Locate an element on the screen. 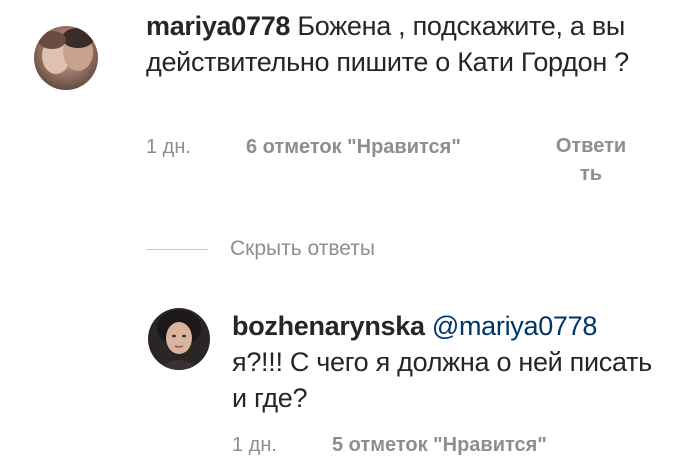 The image size is (690, 468). reply-username: bozhenarynska is located at coordinates (328, 326).